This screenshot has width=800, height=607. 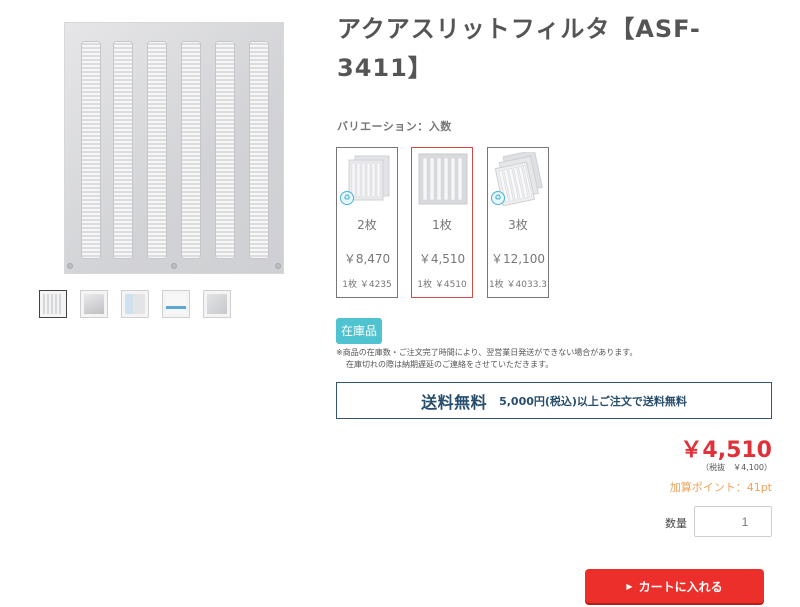 I want to click on variant-price: ￥4,510, so click(x=442, y=259).